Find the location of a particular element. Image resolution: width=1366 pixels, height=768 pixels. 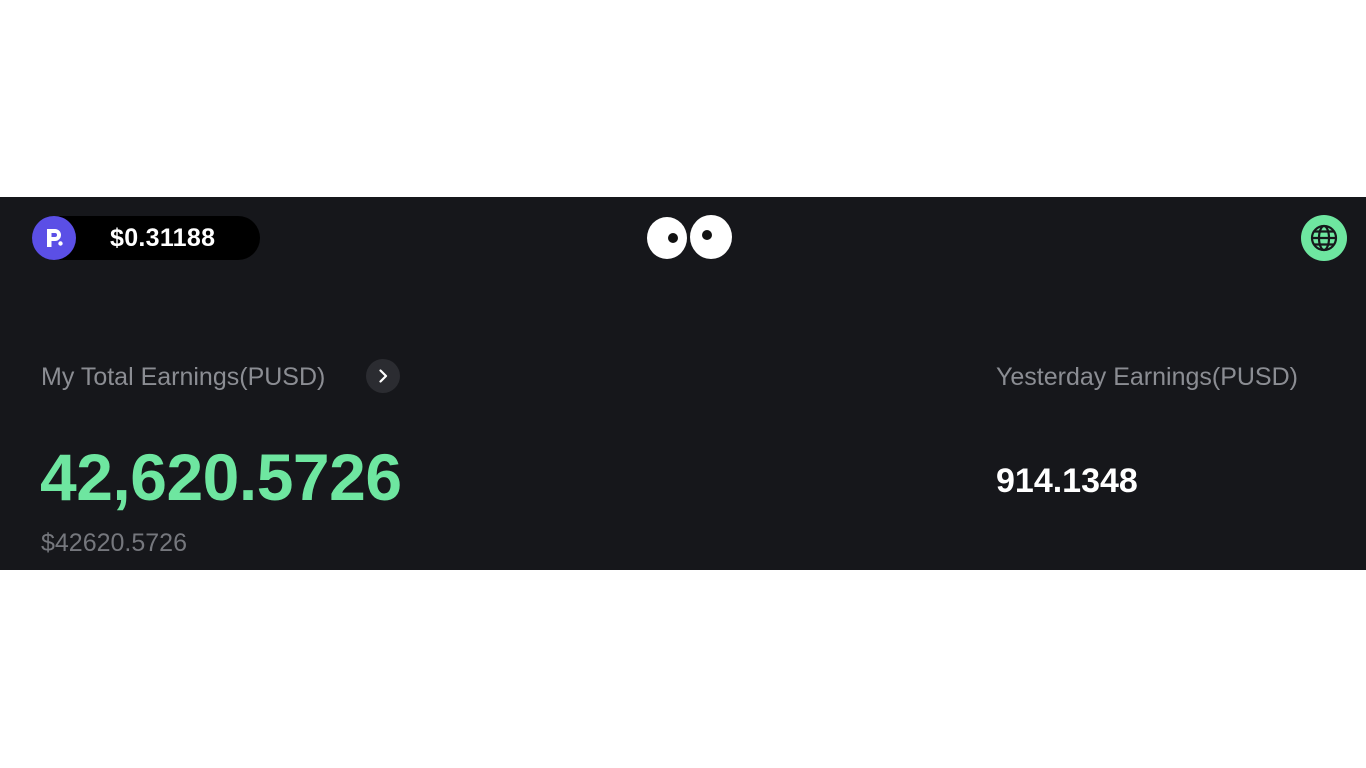

chevron-right-icon is located at coordinates (383, 376).